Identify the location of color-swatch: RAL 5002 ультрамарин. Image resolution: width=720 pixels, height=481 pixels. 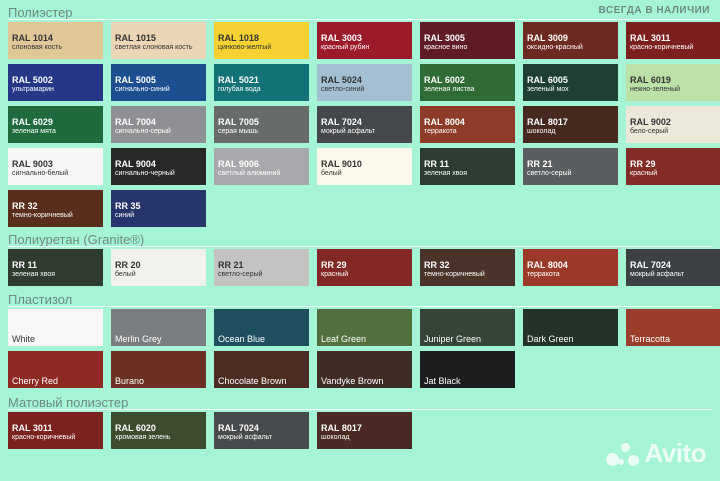
(55, 82).